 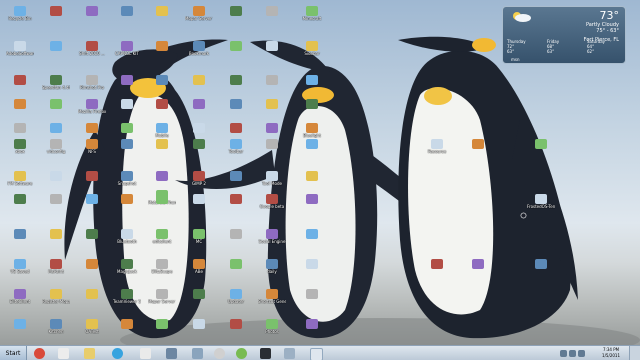 I want to click on desktop-icon-mc: MC, so click(x=199, y=241).